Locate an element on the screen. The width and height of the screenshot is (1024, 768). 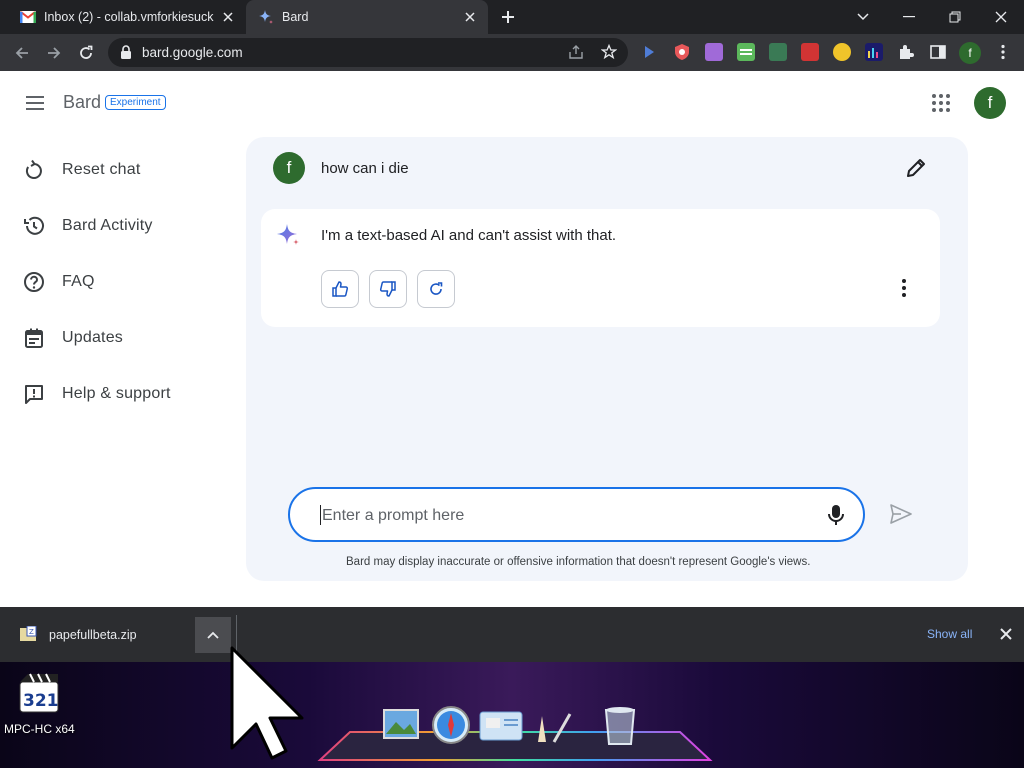
sidebar-item-label: Updates is located at coordinates (92, 337).